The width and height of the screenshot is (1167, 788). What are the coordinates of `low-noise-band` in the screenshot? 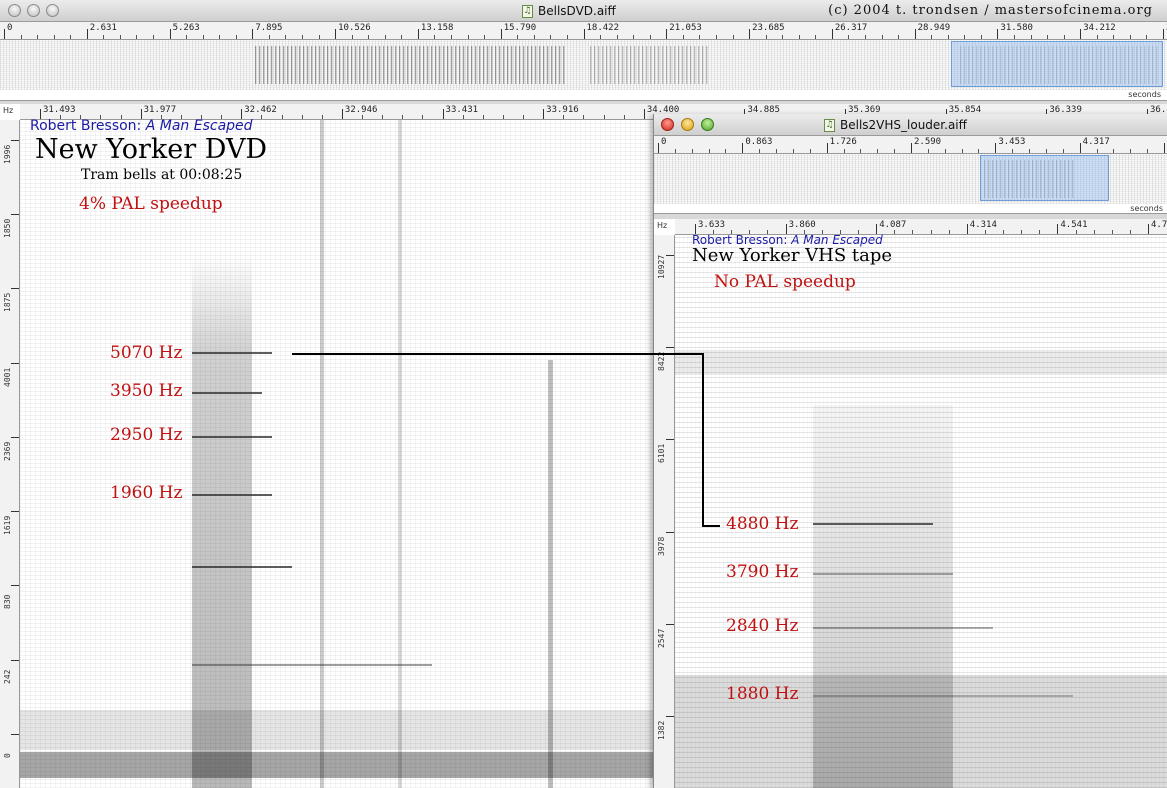 It's located at (337, 730).